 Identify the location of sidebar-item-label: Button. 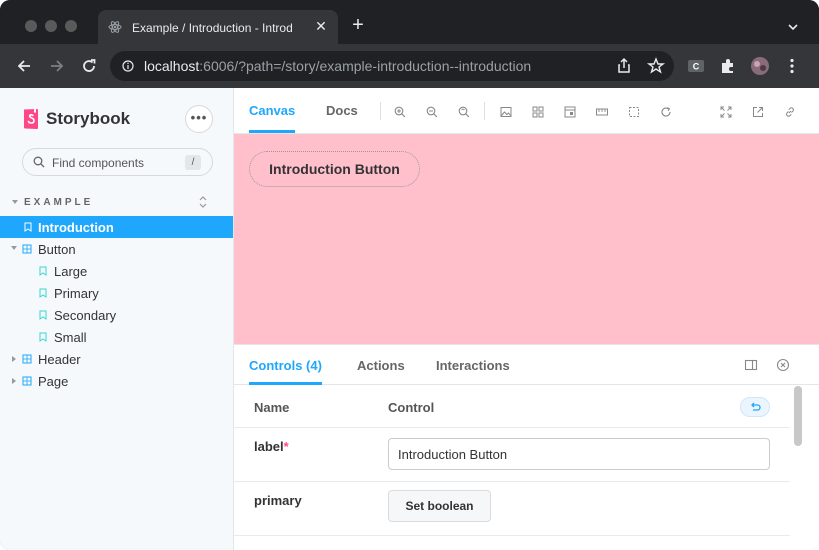
(57, 249).